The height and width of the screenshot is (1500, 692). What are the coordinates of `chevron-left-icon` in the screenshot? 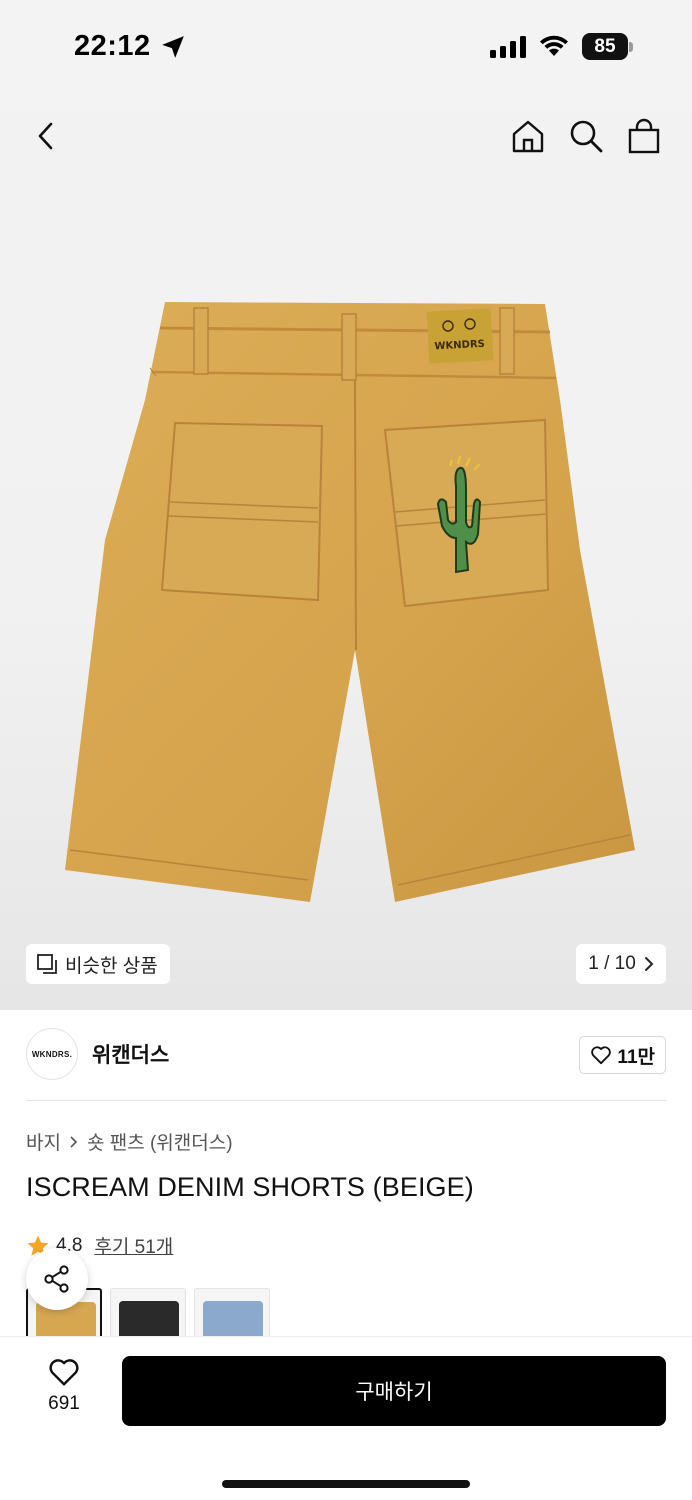 It's located at (45, 136).